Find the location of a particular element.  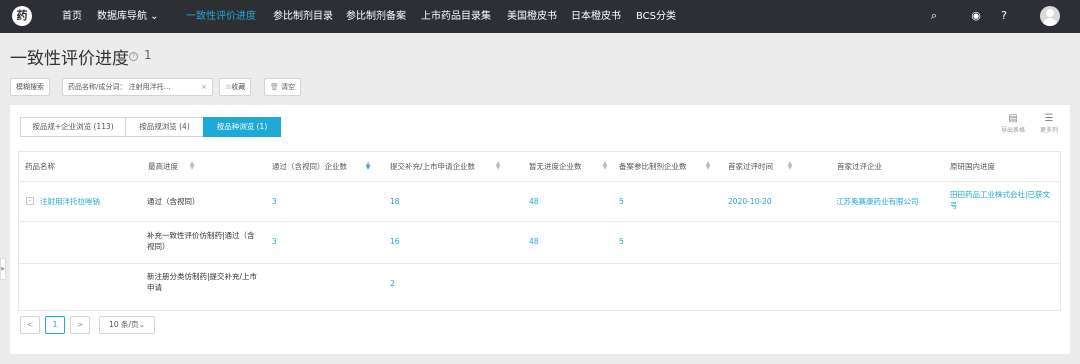

nav-us-orange-book: 美国橙皮书 is located at coordinates (532, 16).